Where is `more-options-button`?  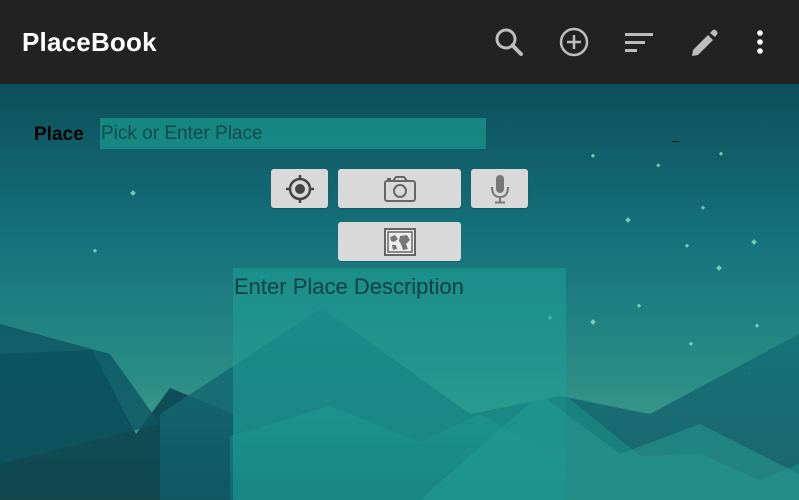
more-options-button is located at coordinates (760, 42).